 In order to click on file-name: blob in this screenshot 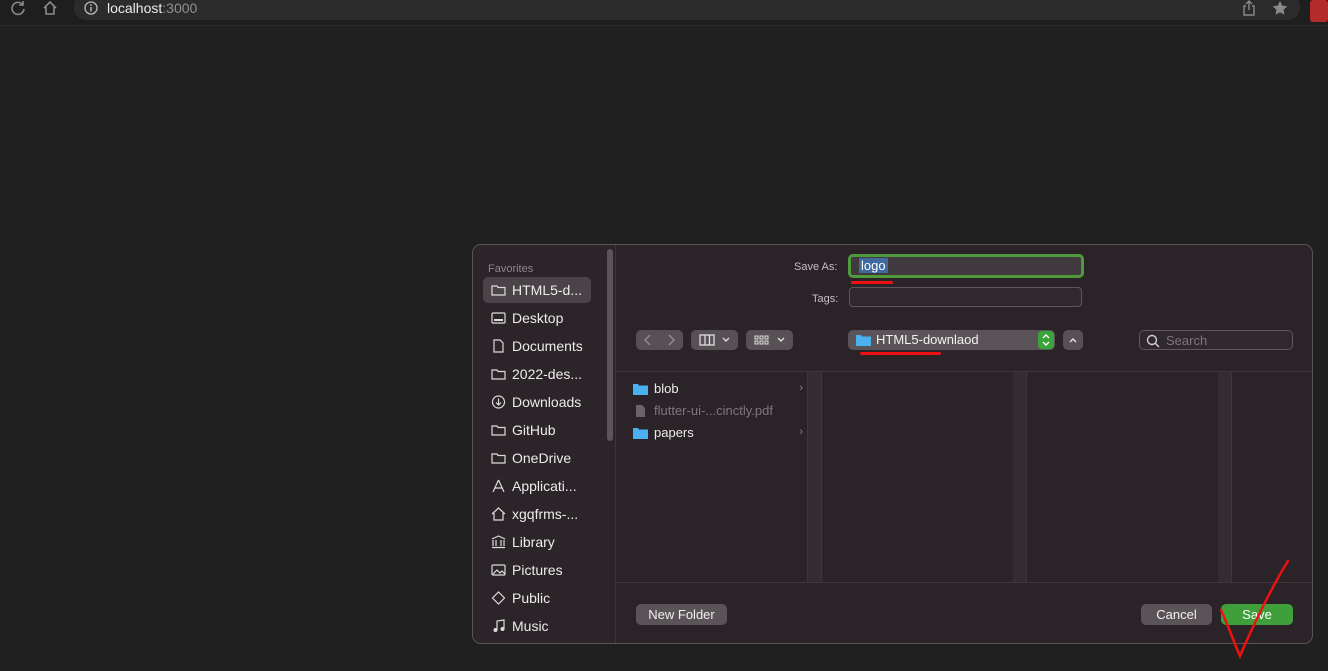, I will do `click(666, 388)`.